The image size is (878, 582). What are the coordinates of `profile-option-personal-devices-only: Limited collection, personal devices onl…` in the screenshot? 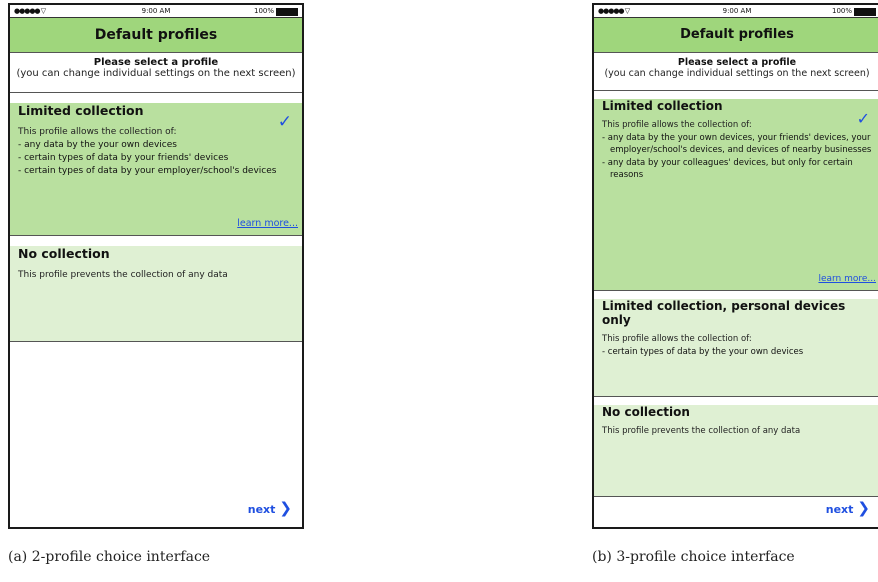 It's located at (736, 348).